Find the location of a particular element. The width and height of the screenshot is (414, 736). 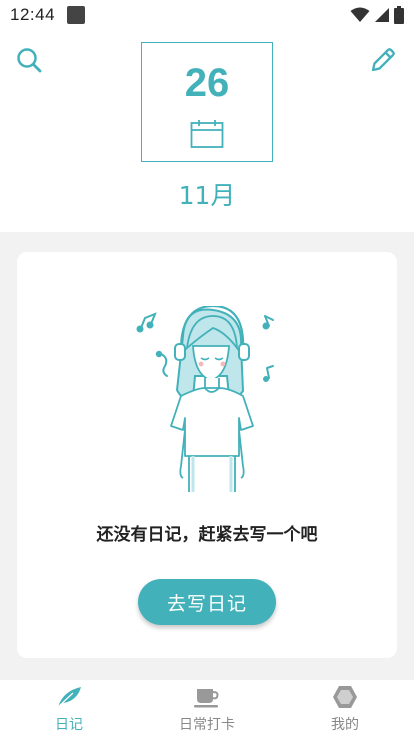

search-button is located at coordinates (29, 60).